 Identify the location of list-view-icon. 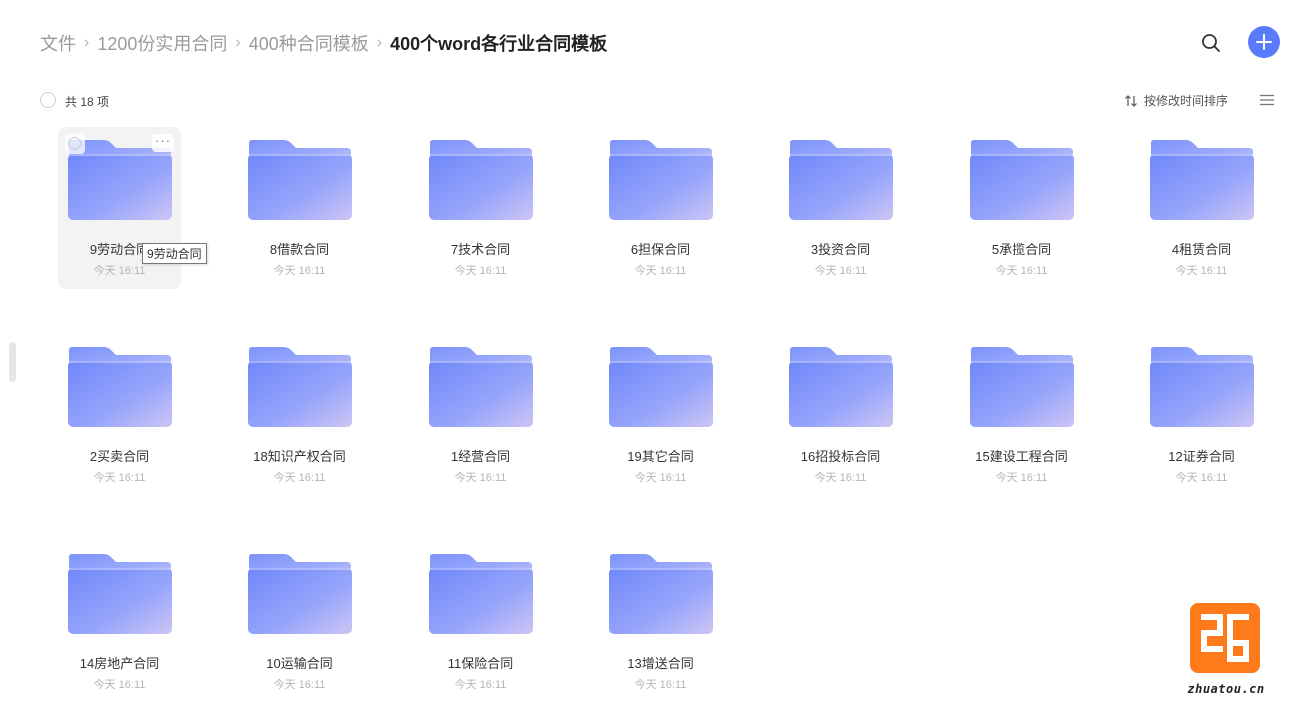
(1267, 100).